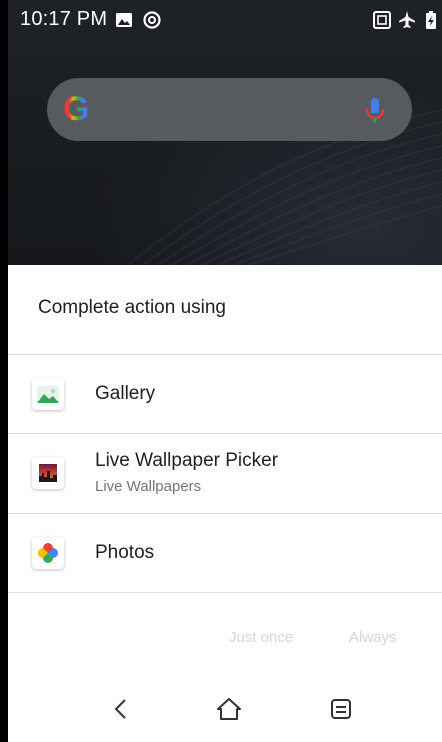  I want to click on app-label: Live Wallpaper Picker, so click(187, 460).